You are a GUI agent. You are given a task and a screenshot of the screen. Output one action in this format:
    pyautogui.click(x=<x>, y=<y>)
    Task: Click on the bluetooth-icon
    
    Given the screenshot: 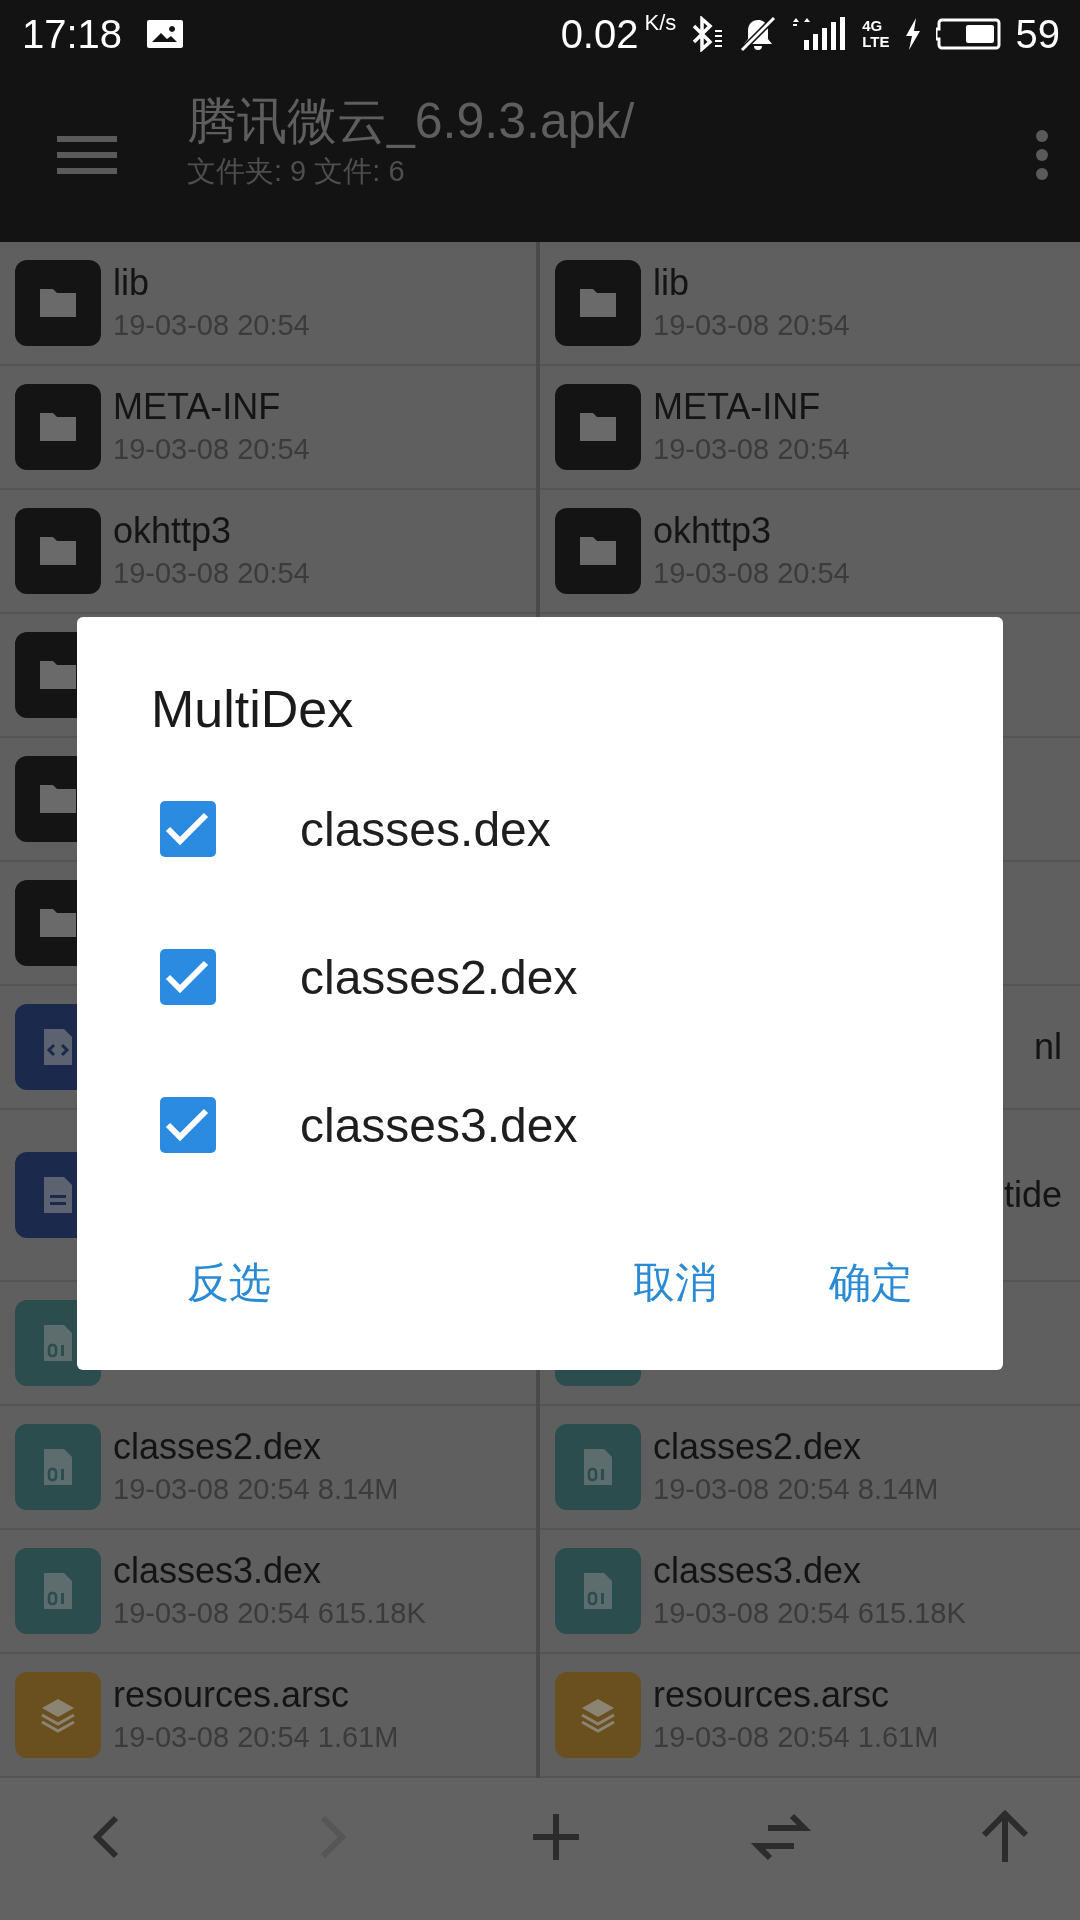 What is the action you would take?
    pyautogui.click(x=707, y=34)
    